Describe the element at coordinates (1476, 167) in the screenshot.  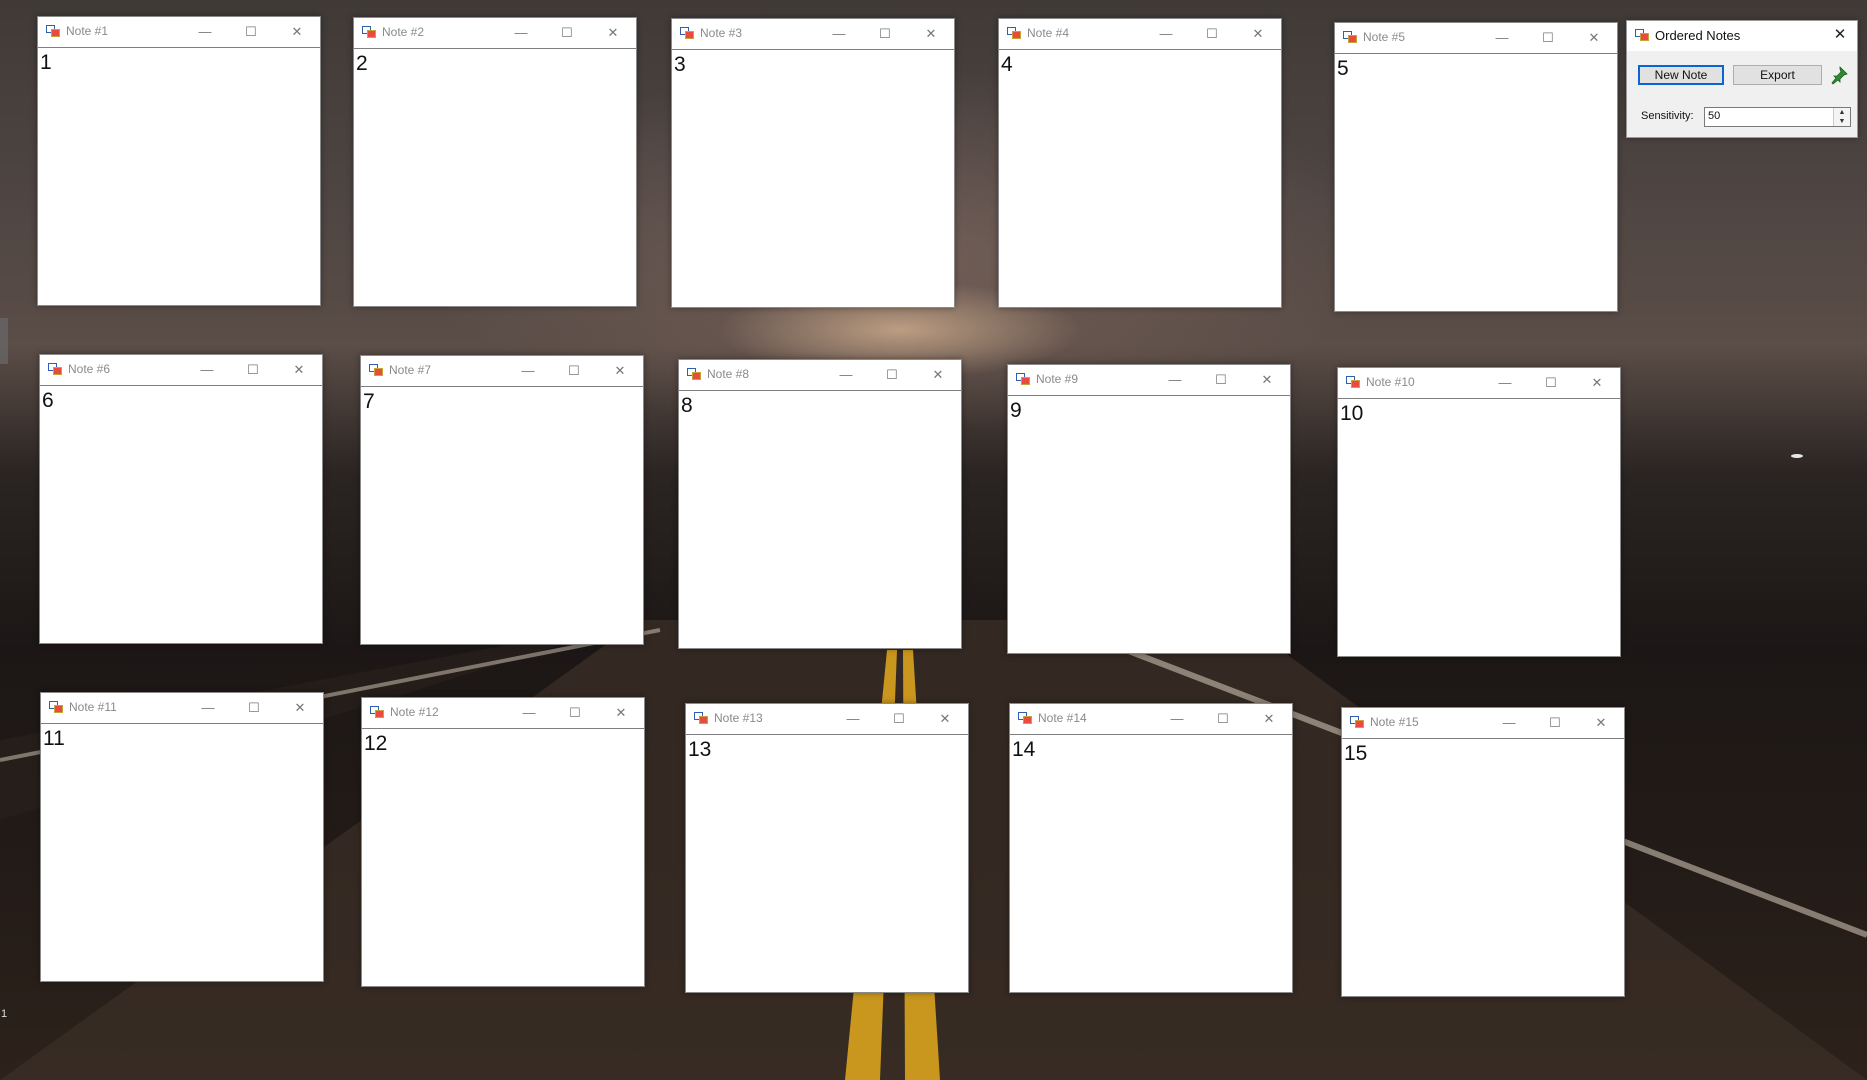
I see `note-window: Note #5 — ☐ ✕ 5` at that location.